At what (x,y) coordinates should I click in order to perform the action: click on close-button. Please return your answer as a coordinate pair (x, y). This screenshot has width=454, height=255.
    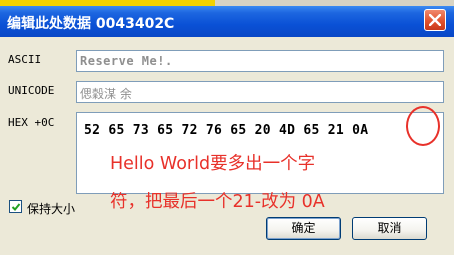
    Looking at the image, I should click on (435, 20).